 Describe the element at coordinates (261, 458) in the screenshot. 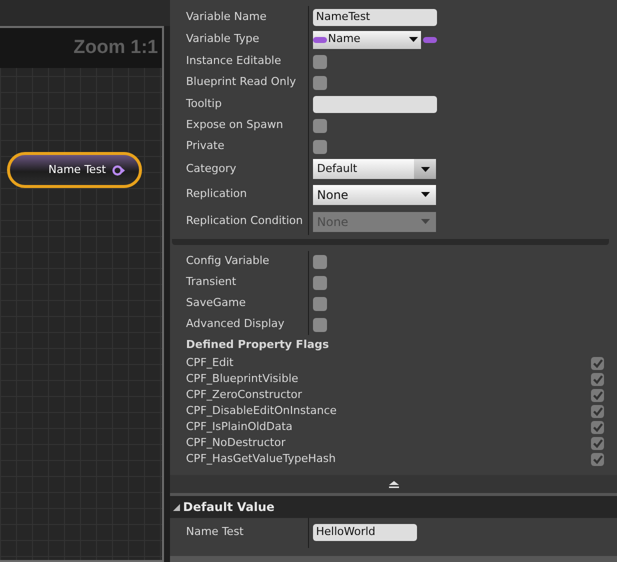

I see `property-label: CPF_HasGetValueTypeHash` at that location.